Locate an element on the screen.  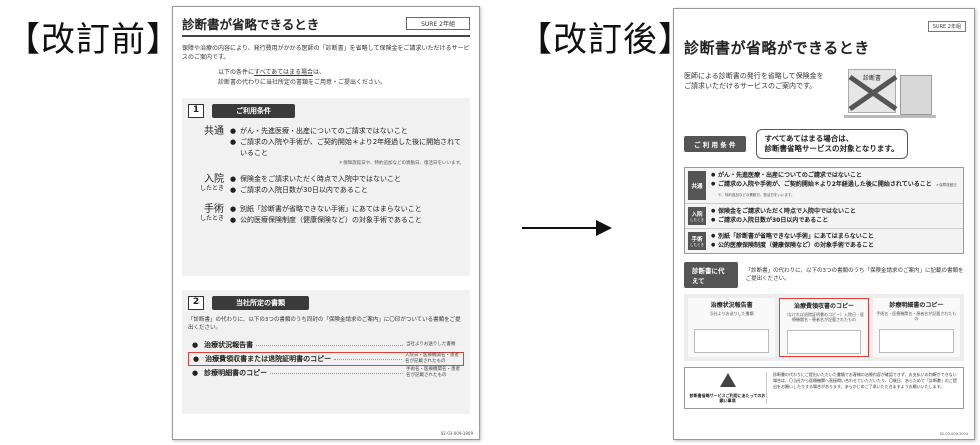
section2-head: 2 当社所定の書類 is located at coordinates (326, 303).